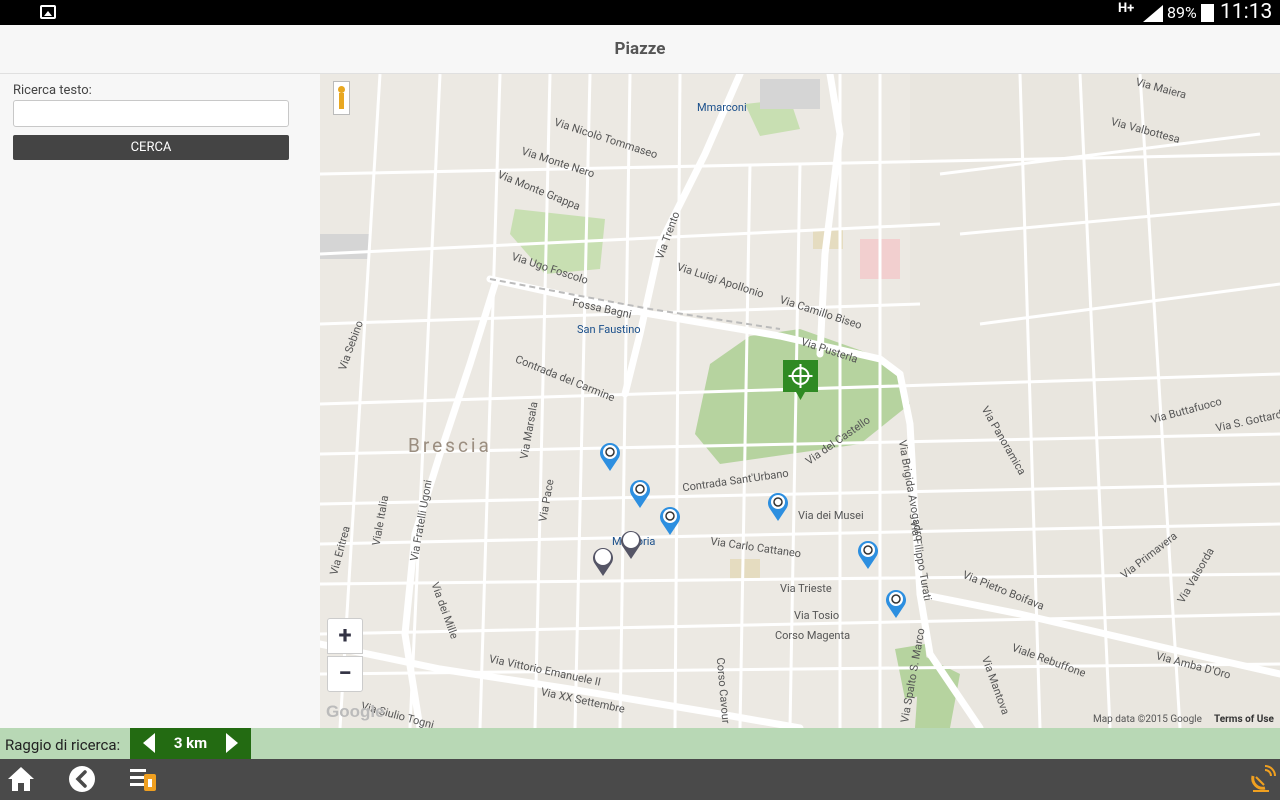  What do you see at coordinates (48, 12) in the screenshot?
I see `image-notification-icon` at bounding box center [48, 12].